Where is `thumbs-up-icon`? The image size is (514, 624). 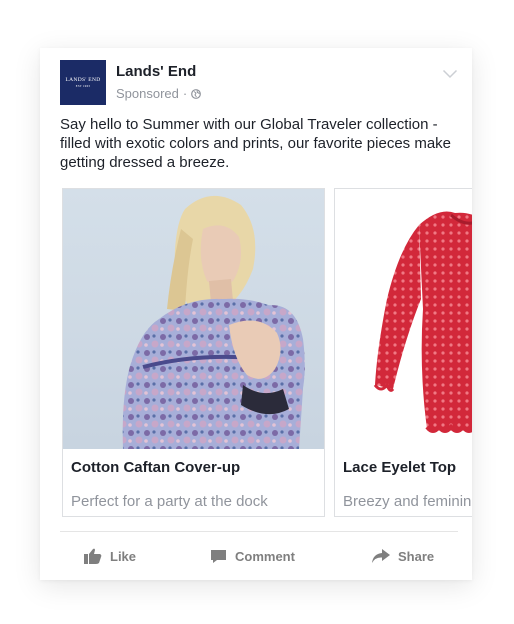 thumbs-up-icon is located at coordinates (93, 556).